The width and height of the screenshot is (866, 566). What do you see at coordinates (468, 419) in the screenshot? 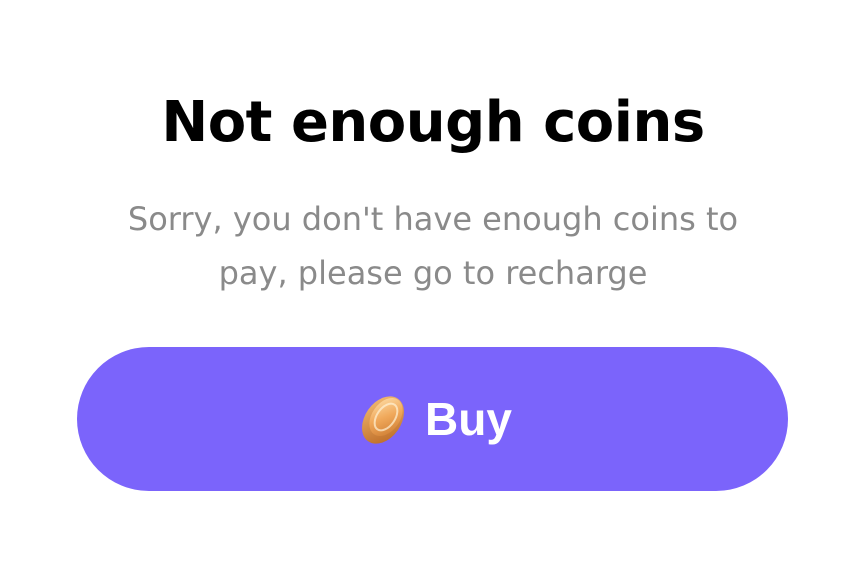
I see `buy-button-label: Buy` at bounding box center [468, 419].